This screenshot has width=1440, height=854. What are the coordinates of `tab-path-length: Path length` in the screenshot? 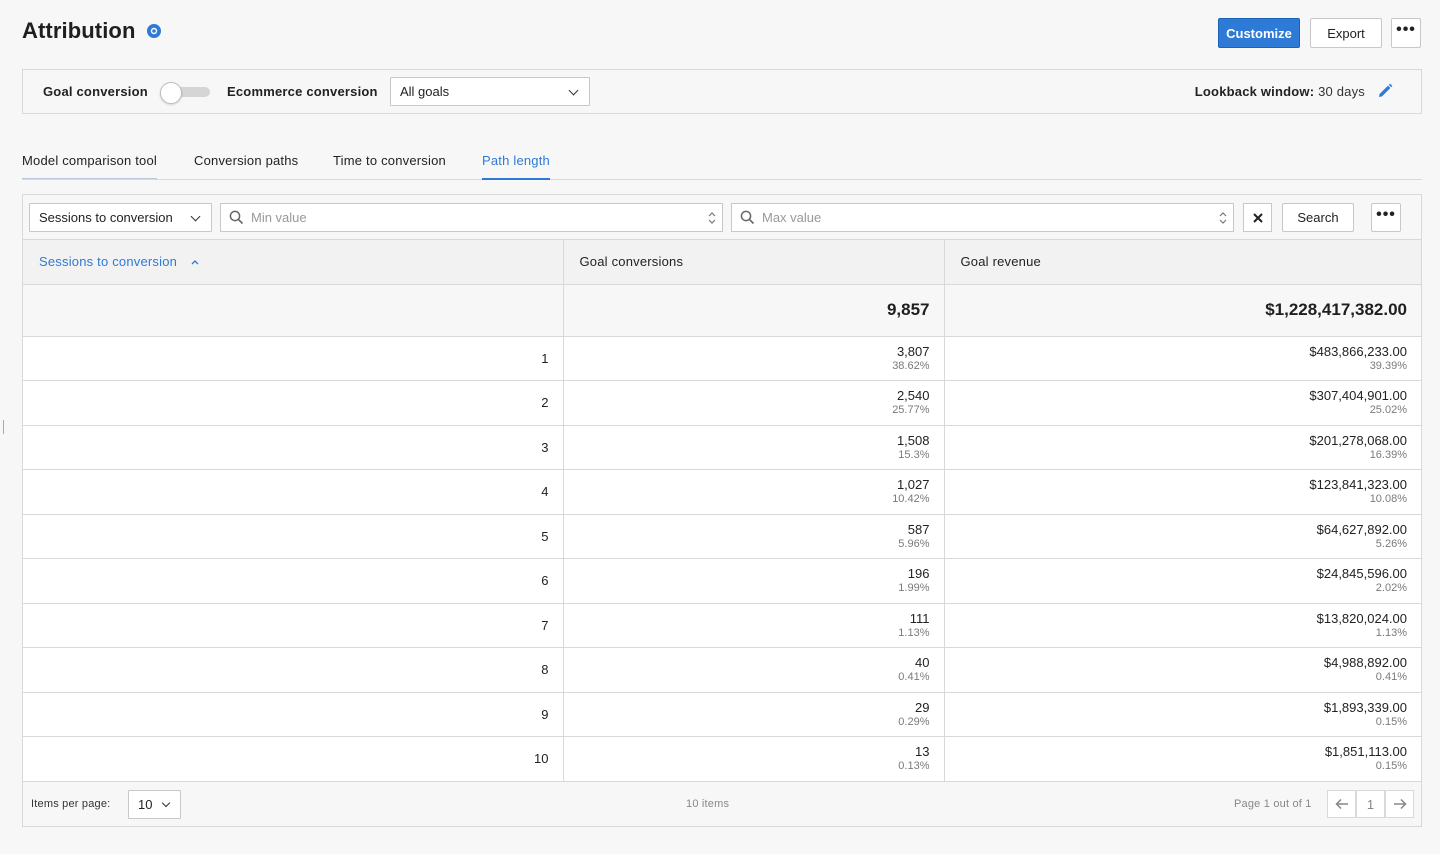 It's located at (516, 166).